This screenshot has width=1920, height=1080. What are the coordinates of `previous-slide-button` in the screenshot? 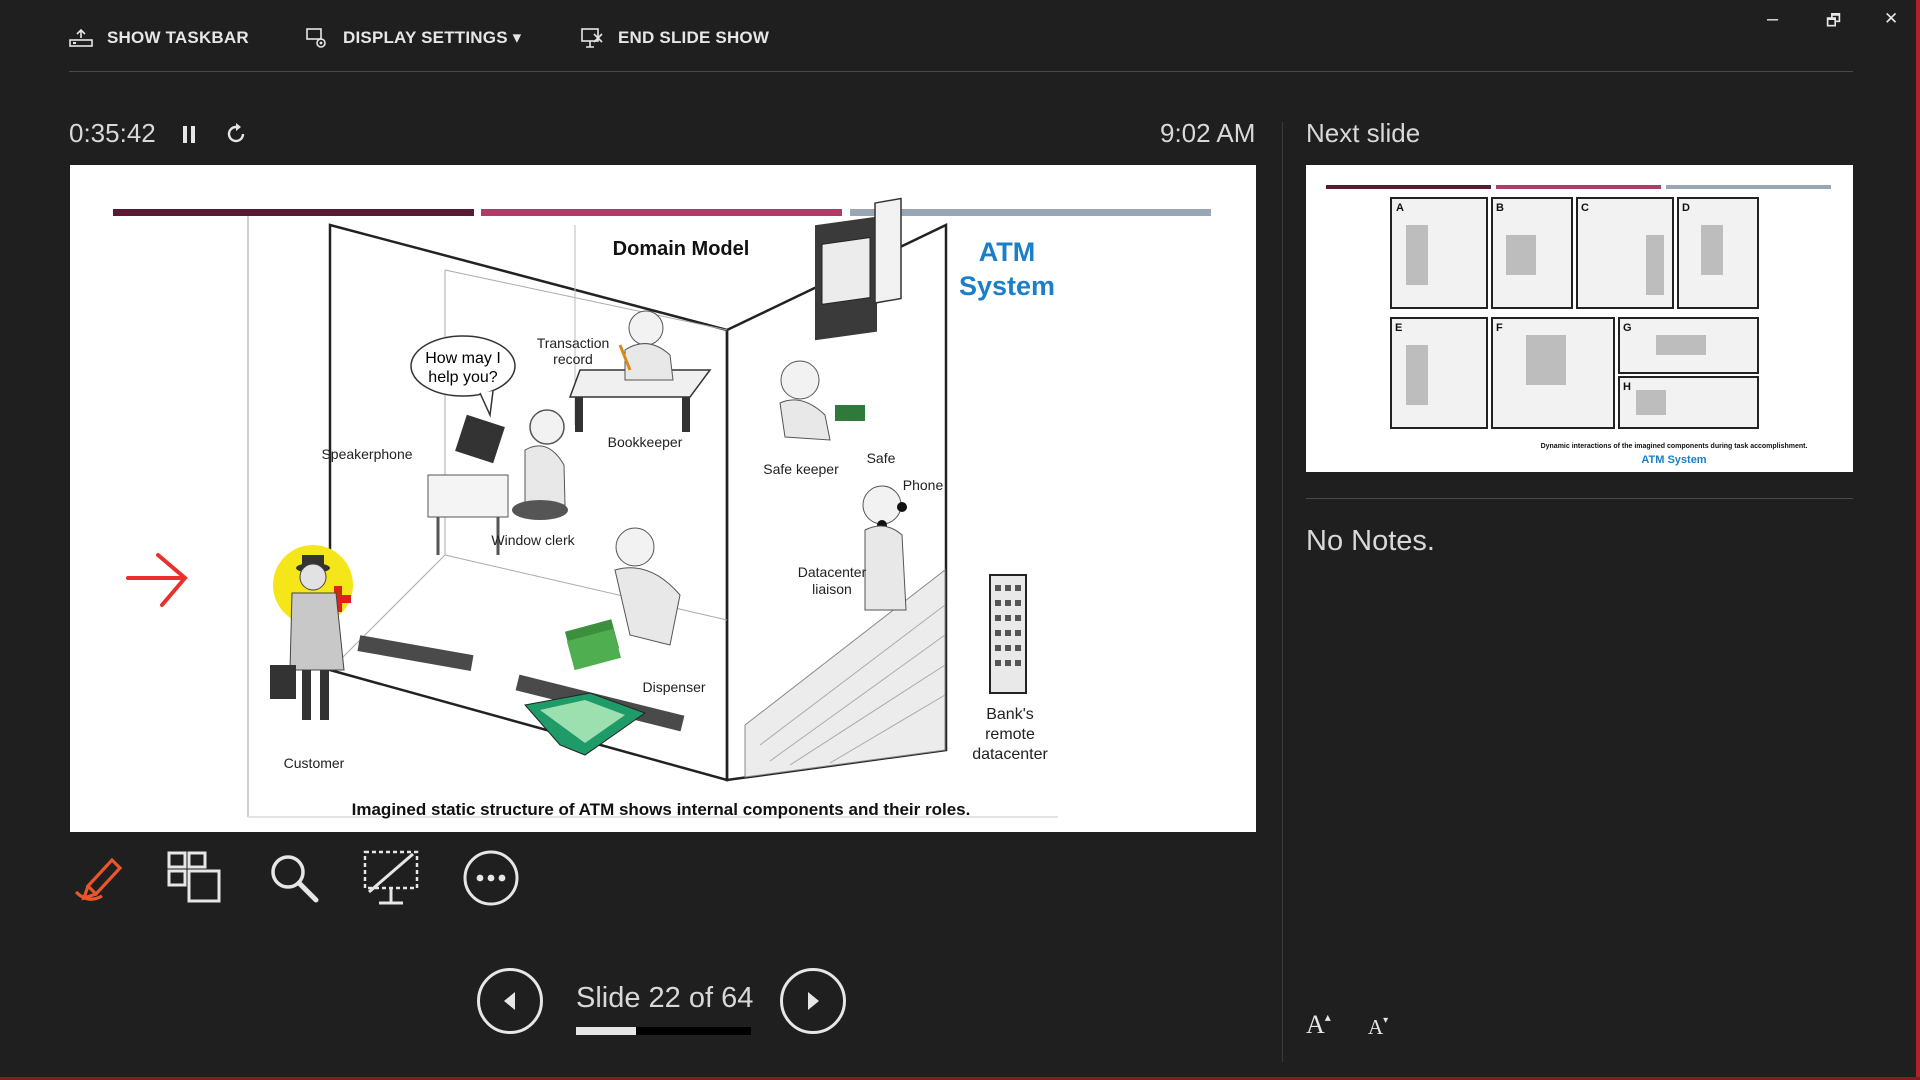 It's located at (510, 1001).